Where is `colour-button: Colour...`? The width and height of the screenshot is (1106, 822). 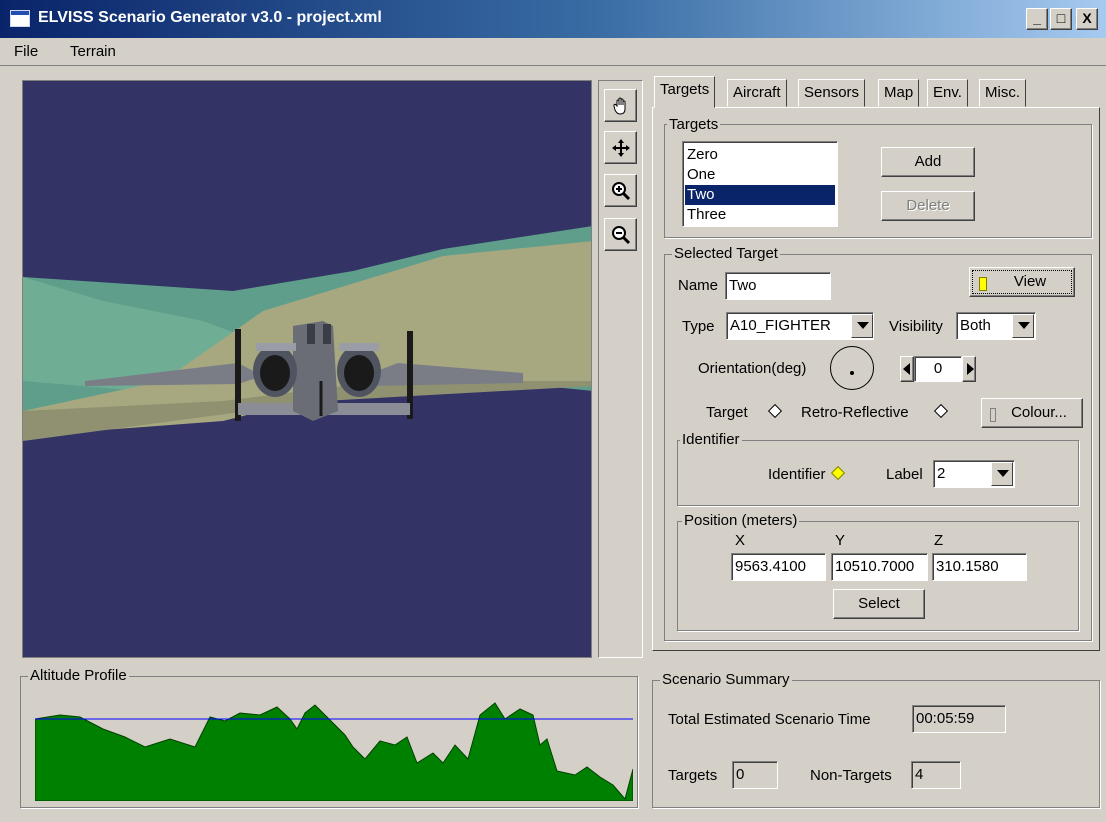
colour-button: Colour... is located at coordinates (1032, 413).